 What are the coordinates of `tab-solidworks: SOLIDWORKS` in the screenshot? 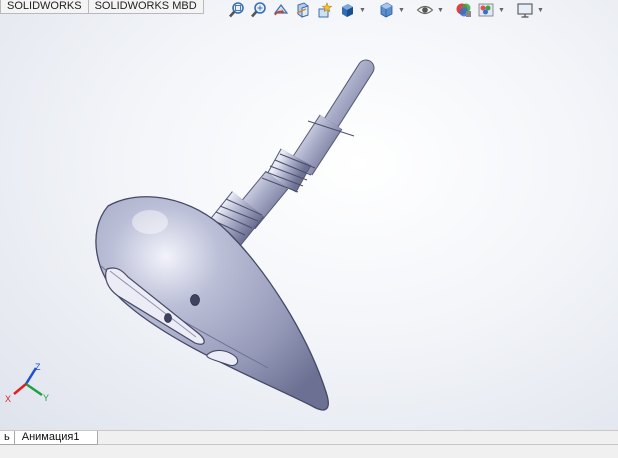 It's located at (44, 7).